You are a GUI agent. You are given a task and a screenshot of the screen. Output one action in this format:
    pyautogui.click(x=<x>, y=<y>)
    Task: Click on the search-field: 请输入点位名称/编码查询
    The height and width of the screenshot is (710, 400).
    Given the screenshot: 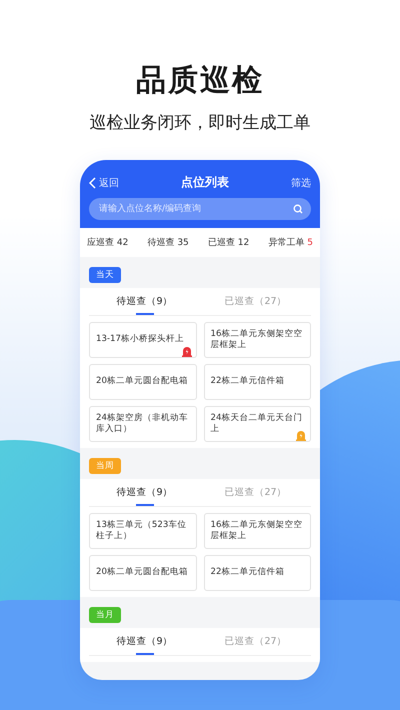 What is the action you would take?
    pyautogui.click(x=200, y=209)
    